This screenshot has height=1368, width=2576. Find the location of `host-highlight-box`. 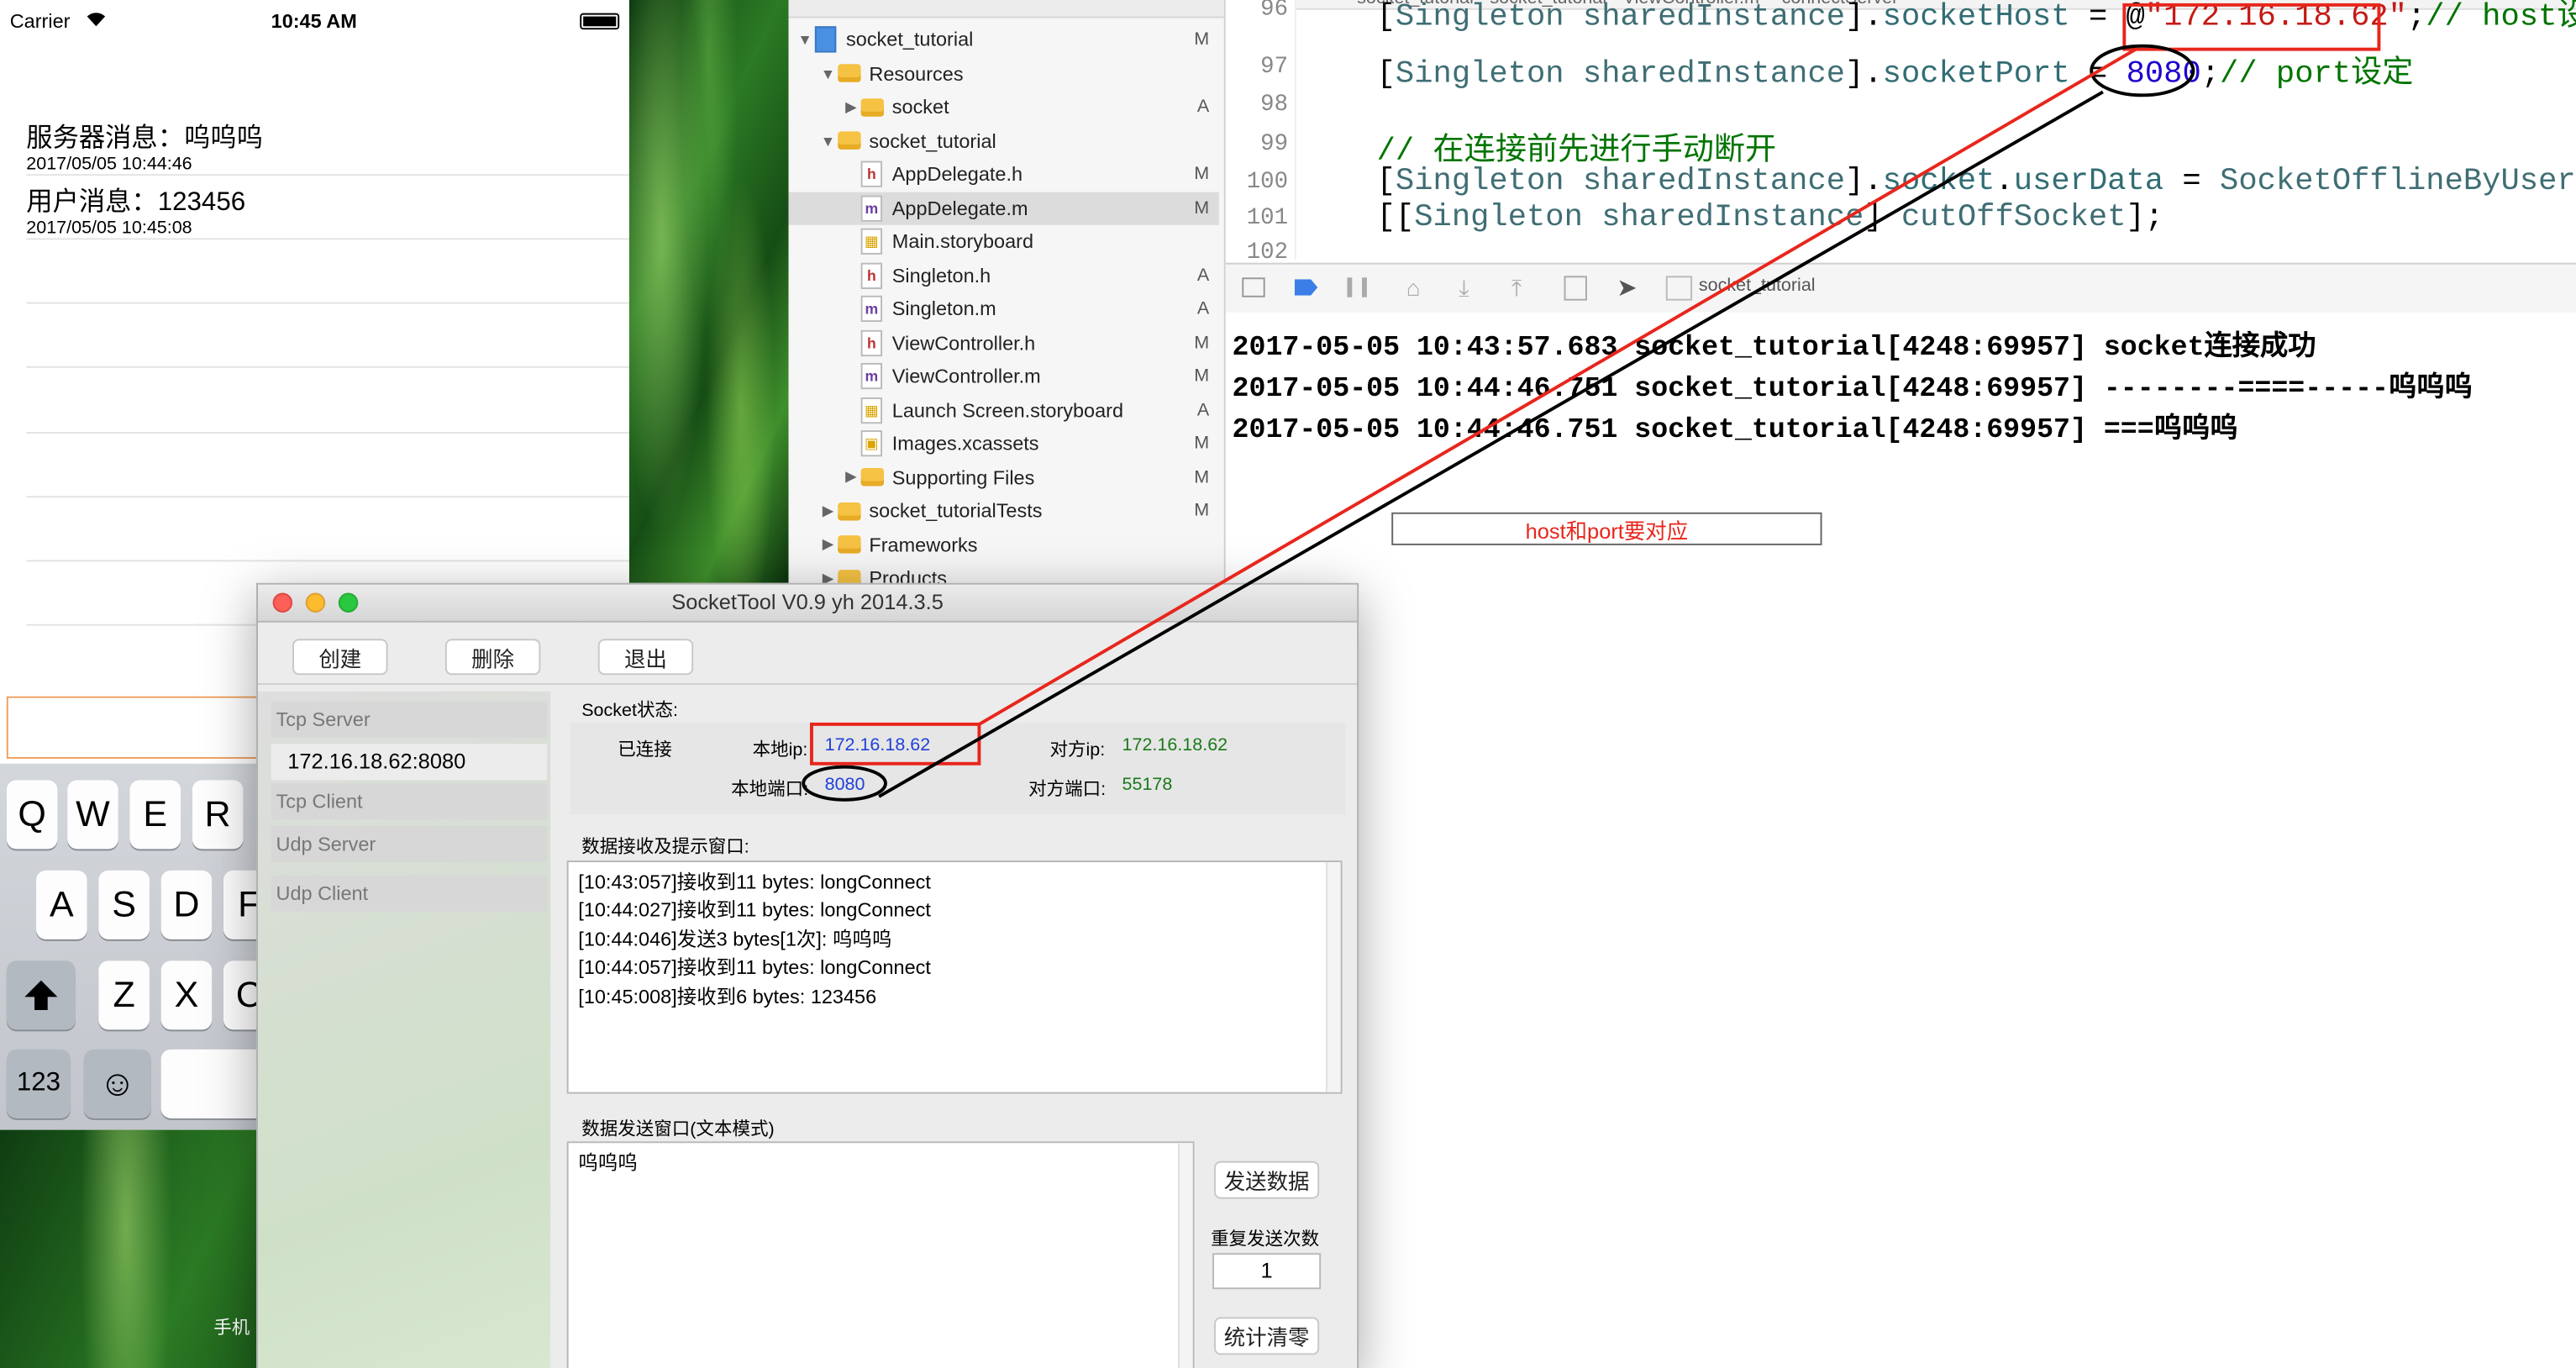

host-highlight-box is located at coordinates (2251, 27).